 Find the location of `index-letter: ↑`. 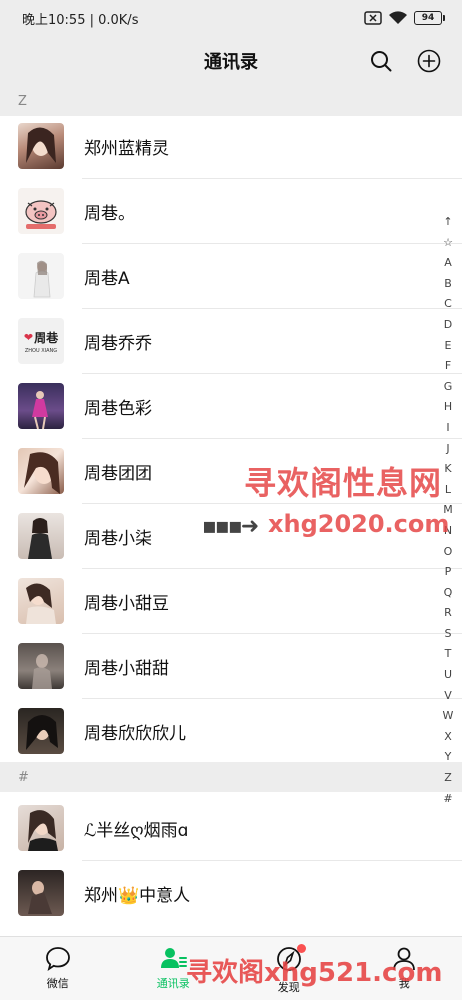

index-letter: ↑ is located at coordinates (447, 222).